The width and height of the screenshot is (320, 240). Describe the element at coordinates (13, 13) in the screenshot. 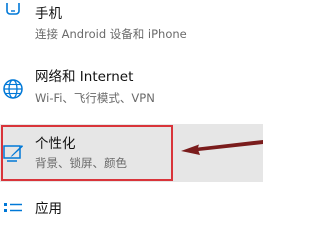

I see `phone-icon` at that location.